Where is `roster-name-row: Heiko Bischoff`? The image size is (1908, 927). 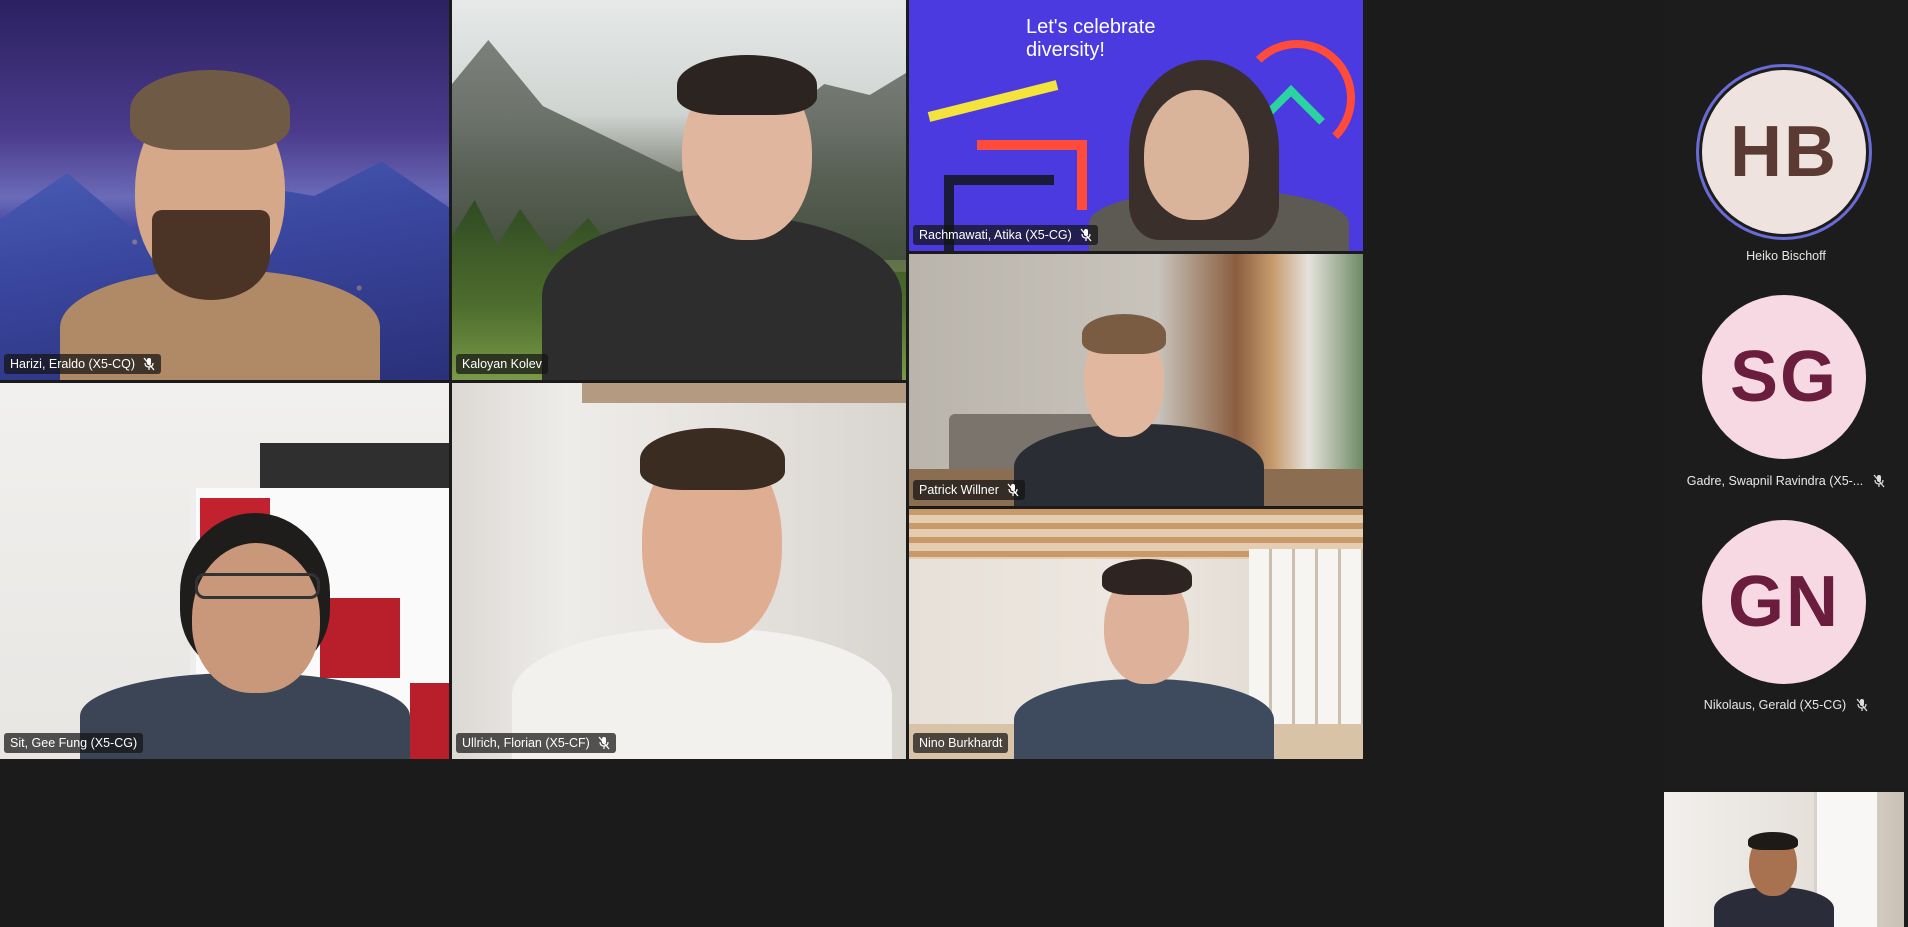 roster-name-row: Heiko Bischoff is located at coordinates (1786, 256).